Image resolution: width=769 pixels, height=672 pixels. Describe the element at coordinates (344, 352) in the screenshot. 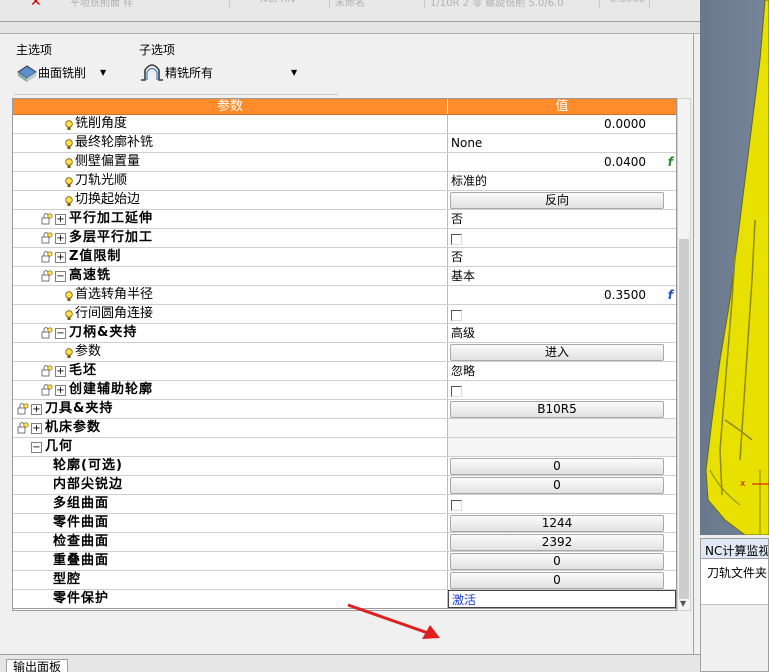

I see `table-row: 参数 进入` at that location.